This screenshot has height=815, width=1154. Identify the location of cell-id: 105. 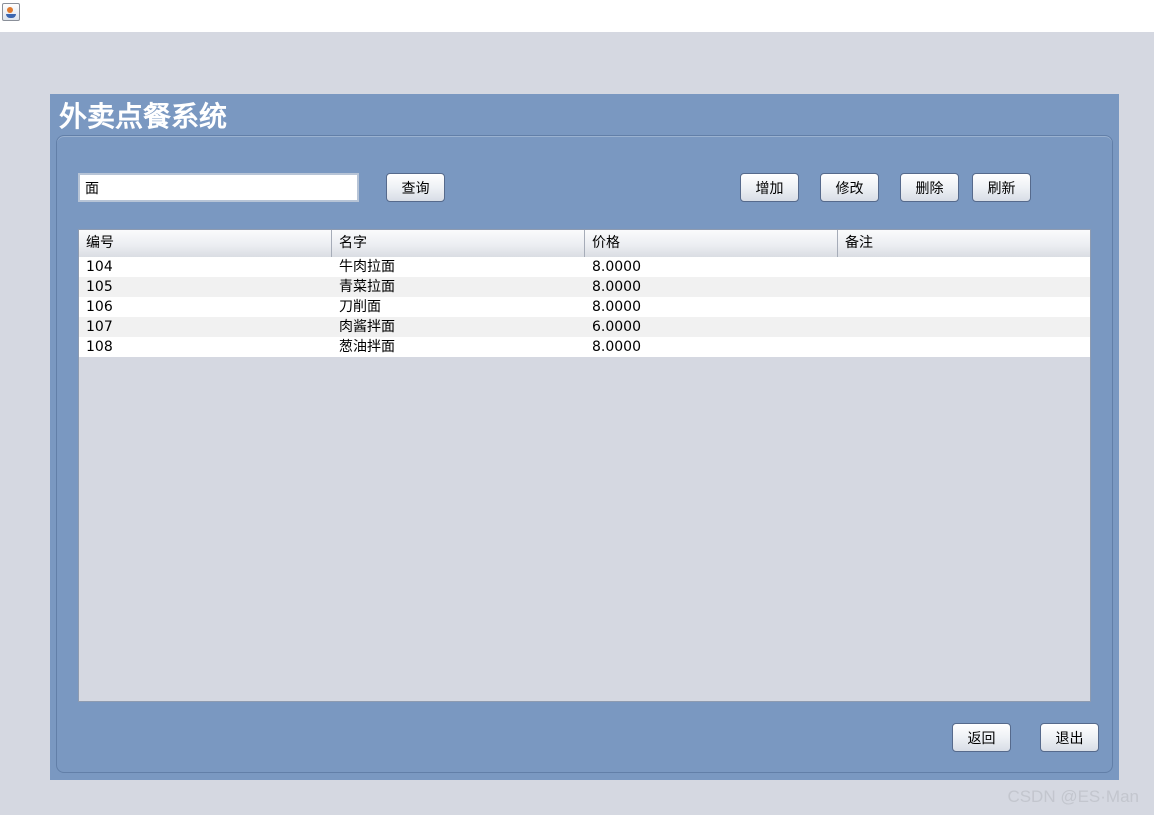
(99, 287).